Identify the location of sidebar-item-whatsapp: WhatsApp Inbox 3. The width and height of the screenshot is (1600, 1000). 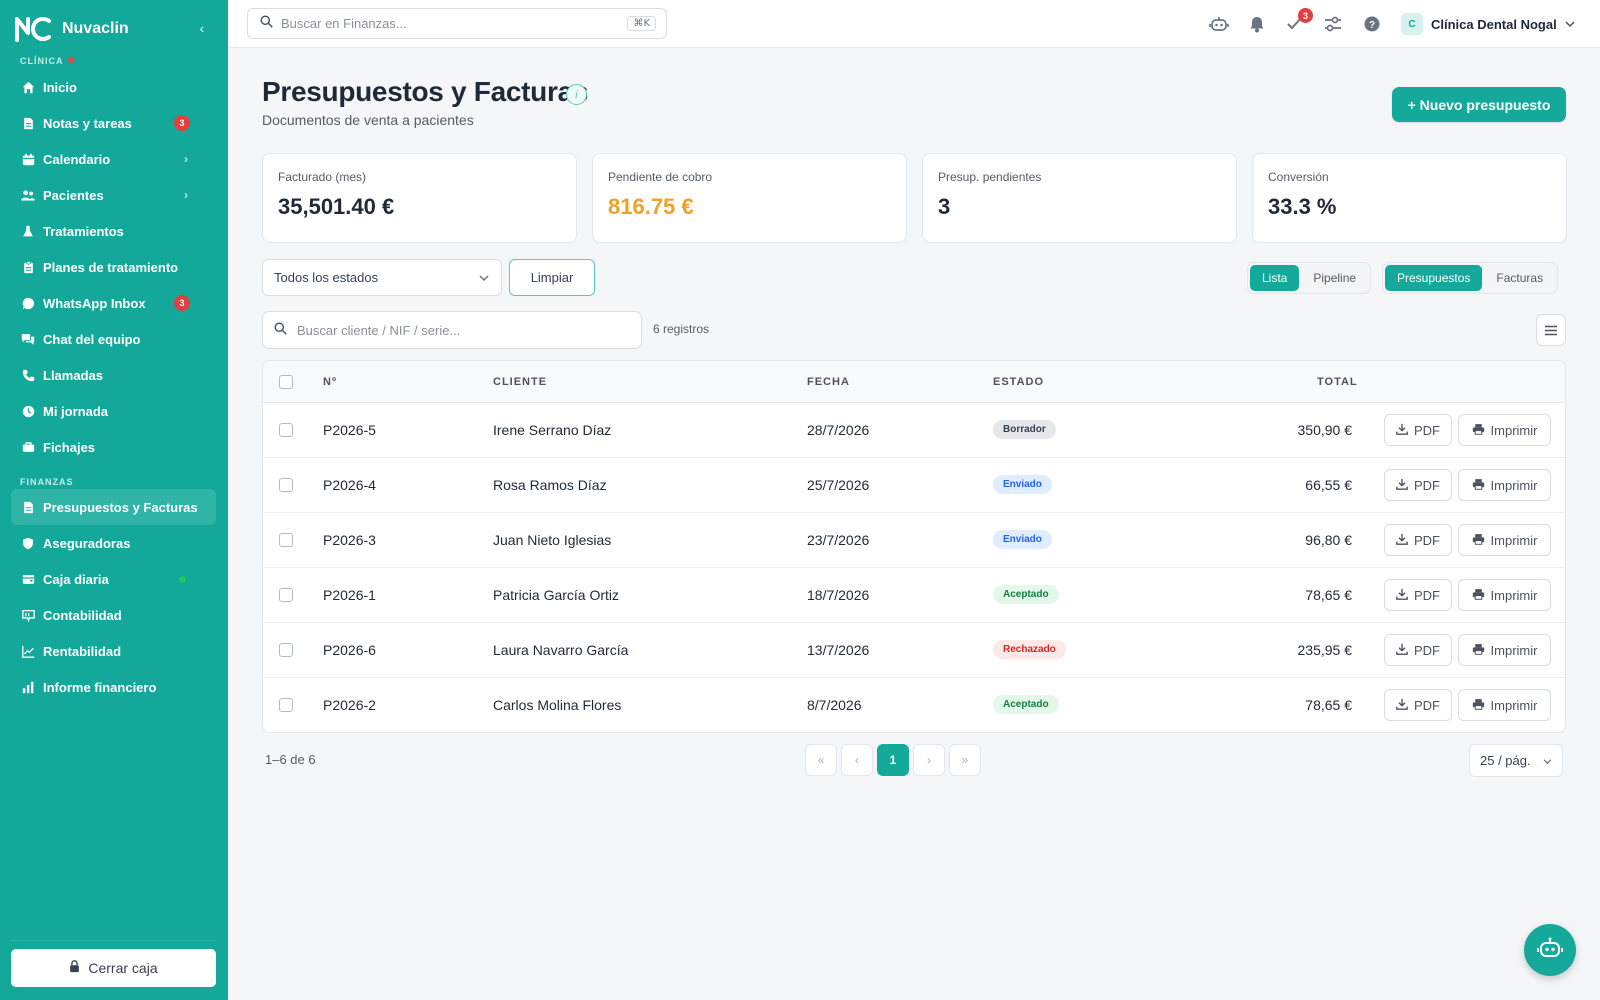
(113, 303).